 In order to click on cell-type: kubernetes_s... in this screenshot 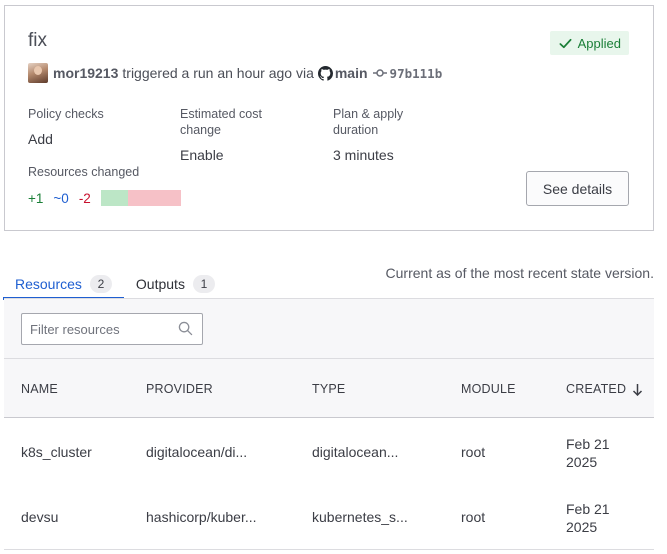, I will do `click(360, 517)`.